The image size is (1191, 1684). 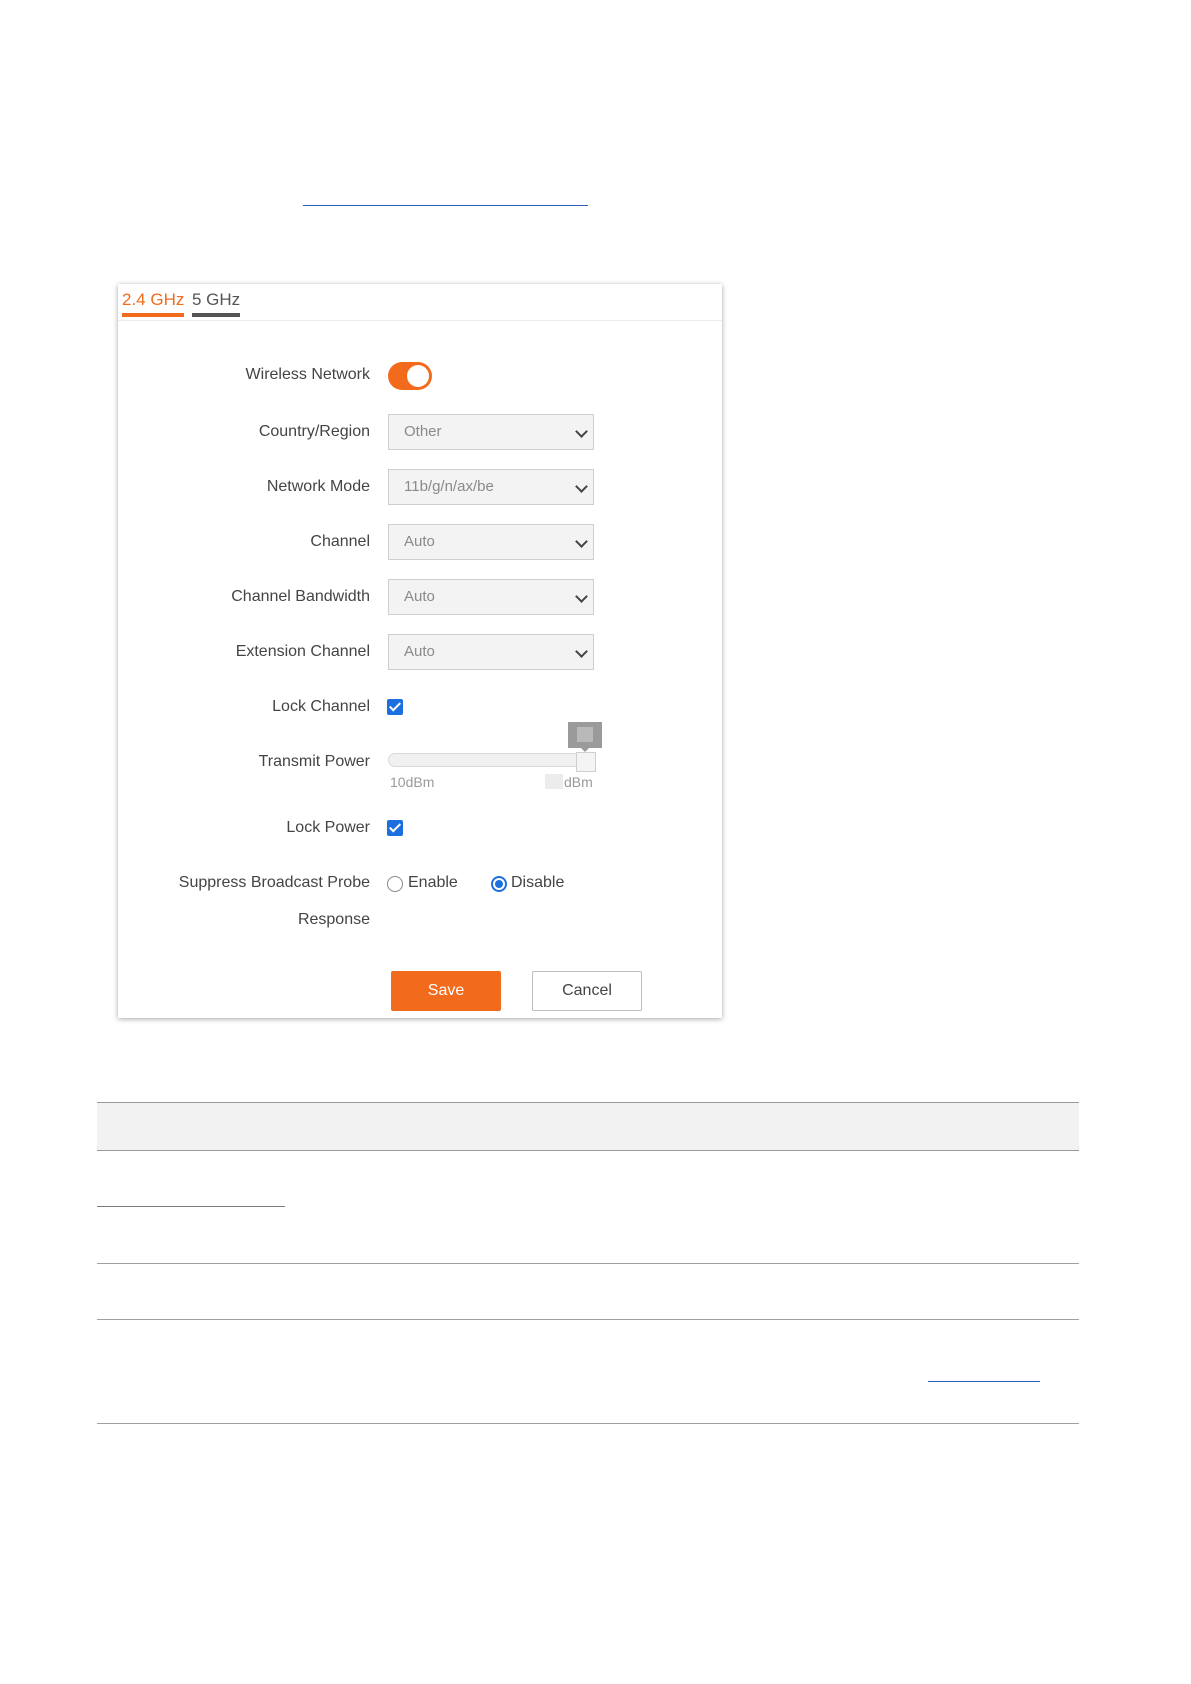 I want to click on wireless-network-label: Wireless Network, so click(x=307, y=374).